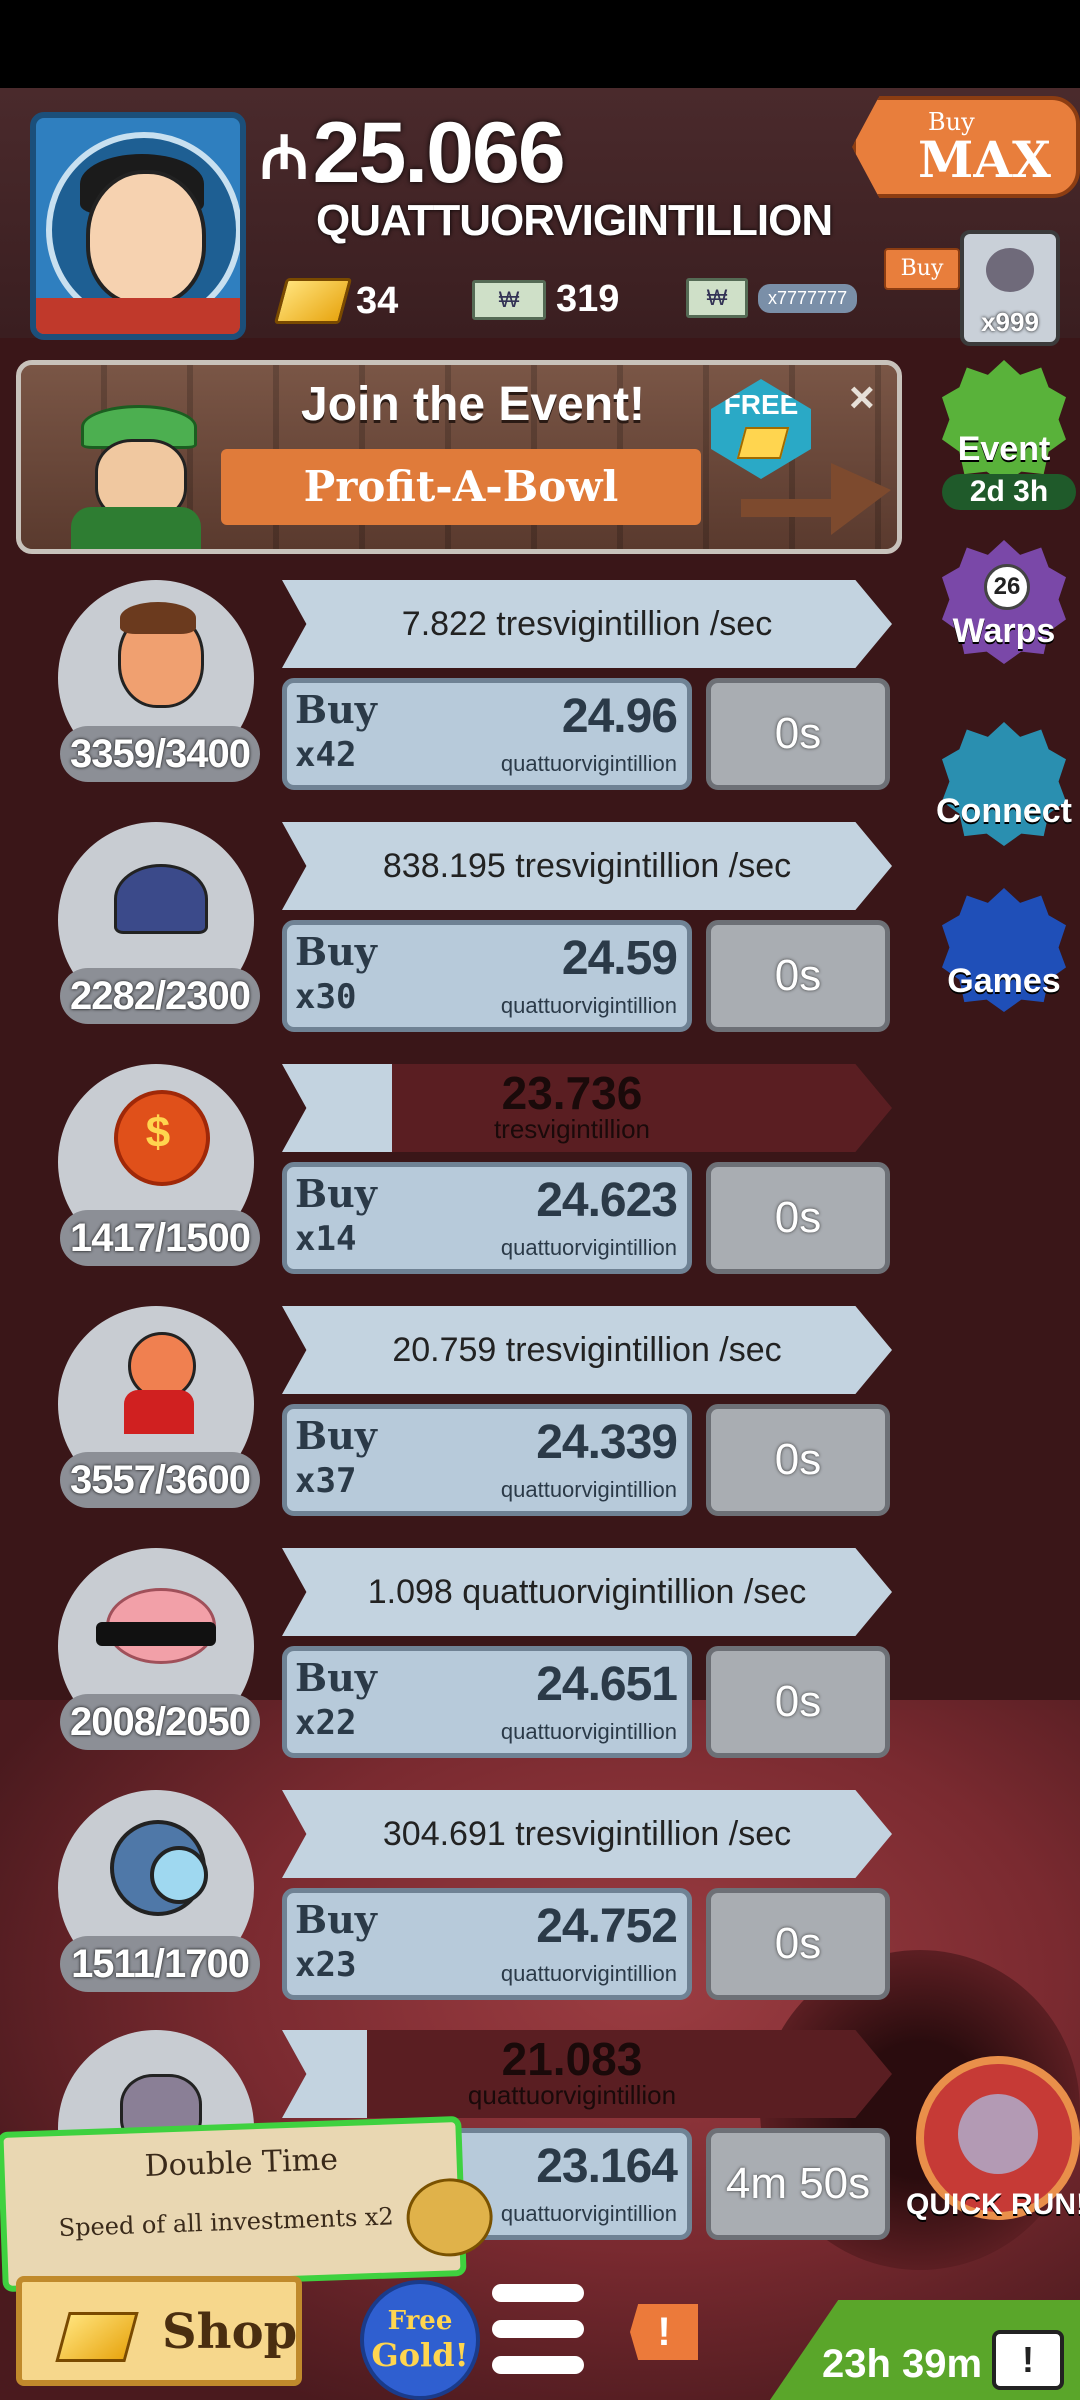 The width and height of the screenshot is (1080, 2400). Describe the element at coordinates (509, 299) in the screenshot. I see `megabucks-icon: ₩` at that location.